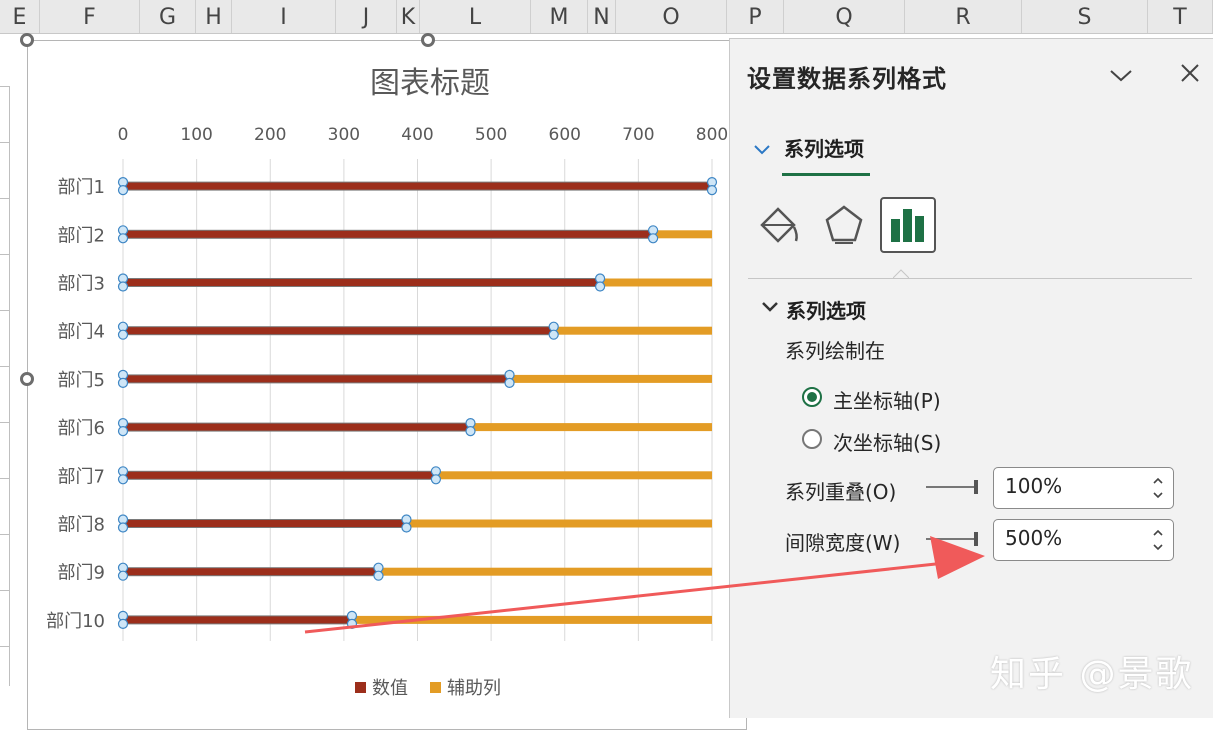  What do you see at coordinates (270, 135) in the screenshot?
I see `x-tick-label: 200` at bounding box center [270, 135].